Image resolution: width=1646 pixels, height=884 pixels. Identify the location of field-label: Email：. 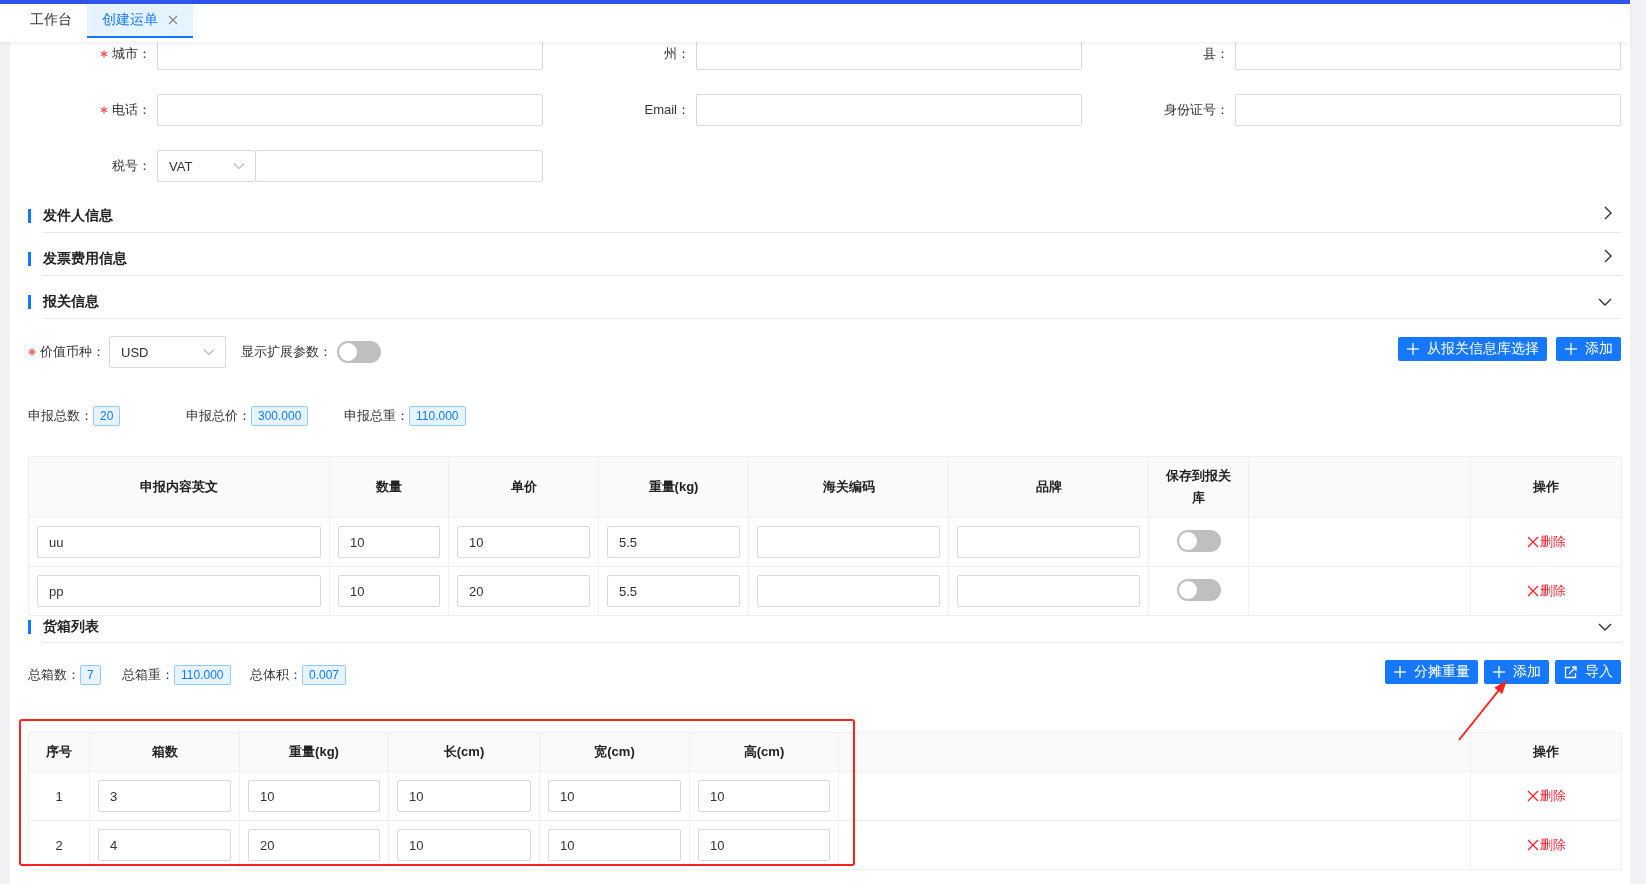
(667, 110).